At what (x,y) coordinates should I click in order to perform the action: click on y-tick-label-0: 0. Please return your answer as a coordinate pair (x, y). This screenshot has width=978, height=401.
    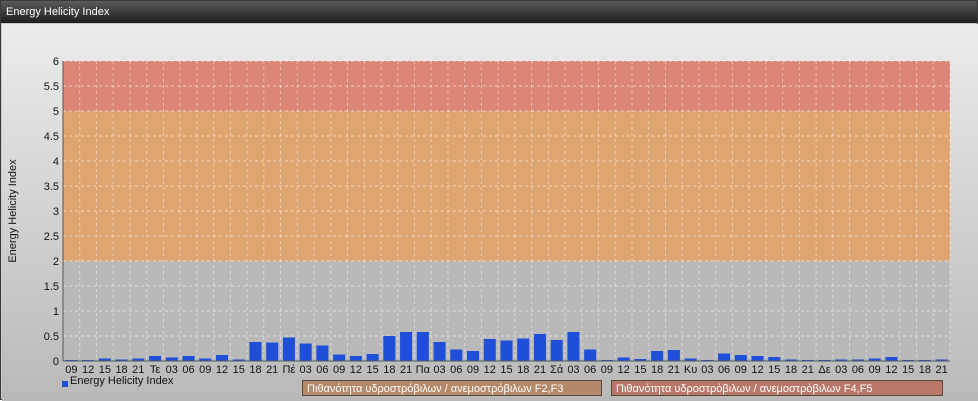
    Looking at the image, I should click on (56, 362).